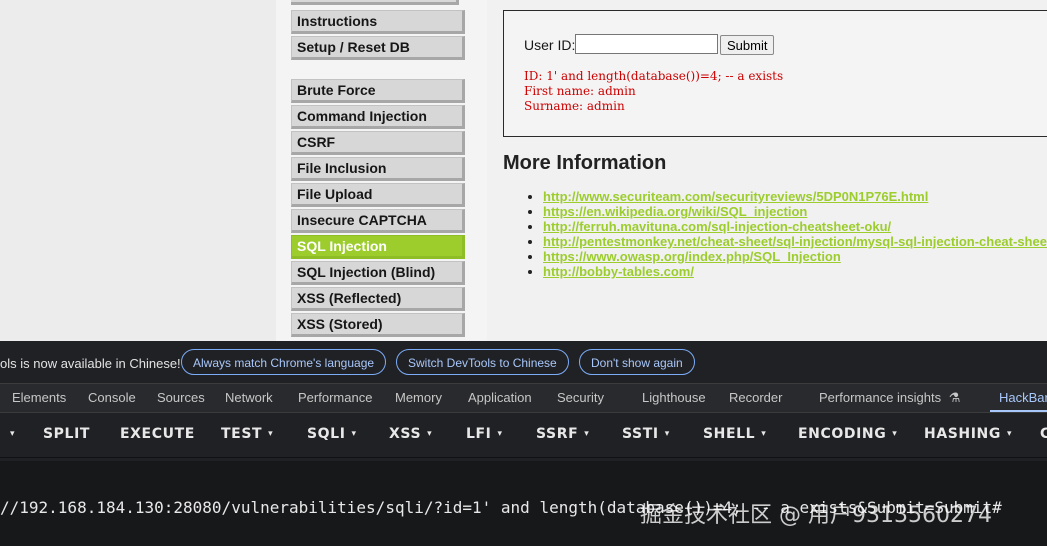  Describe the element at coordinates (755, 397) in the screenshot. I see `tab-recorder: Recorder` at that location.